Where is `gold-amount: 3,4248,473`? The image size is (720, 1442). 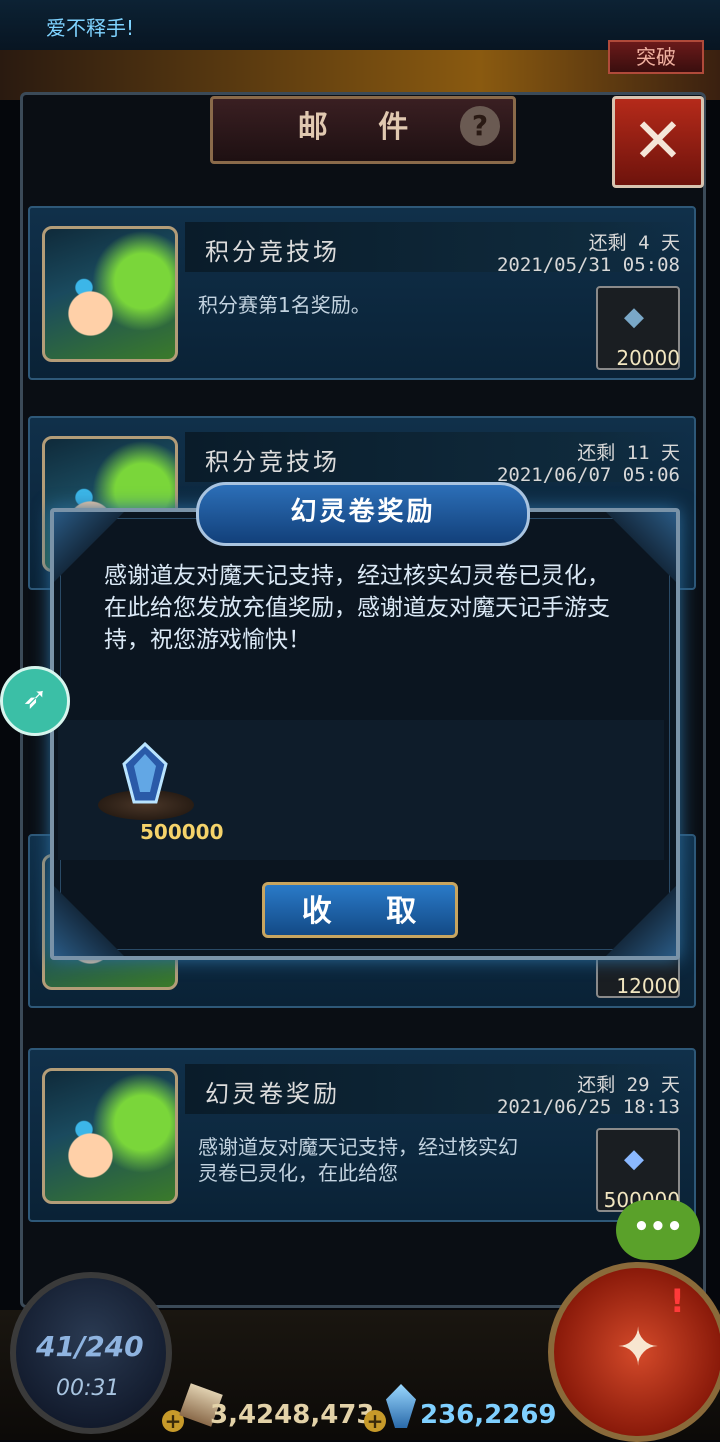 gold-amount: 3,4248,473 is located at coordinates (292, 1415).